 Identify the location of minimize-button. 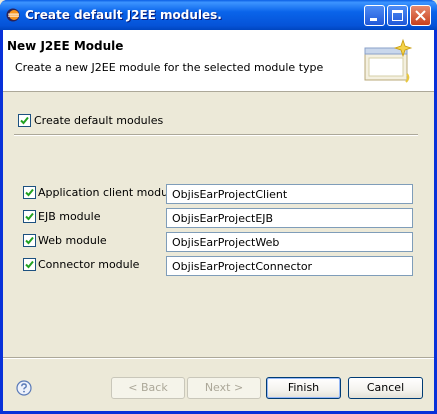
(374, 15).